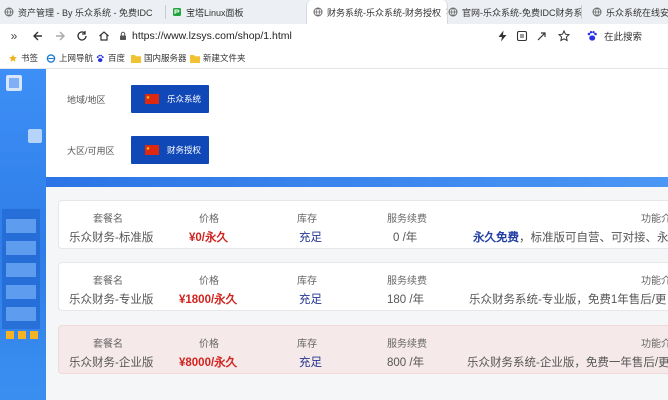 The image size is (668, 400). What do you see at coordinates (60, 36) in the screenshot?
I see `forward-icon` at bounding box center [60, 36].